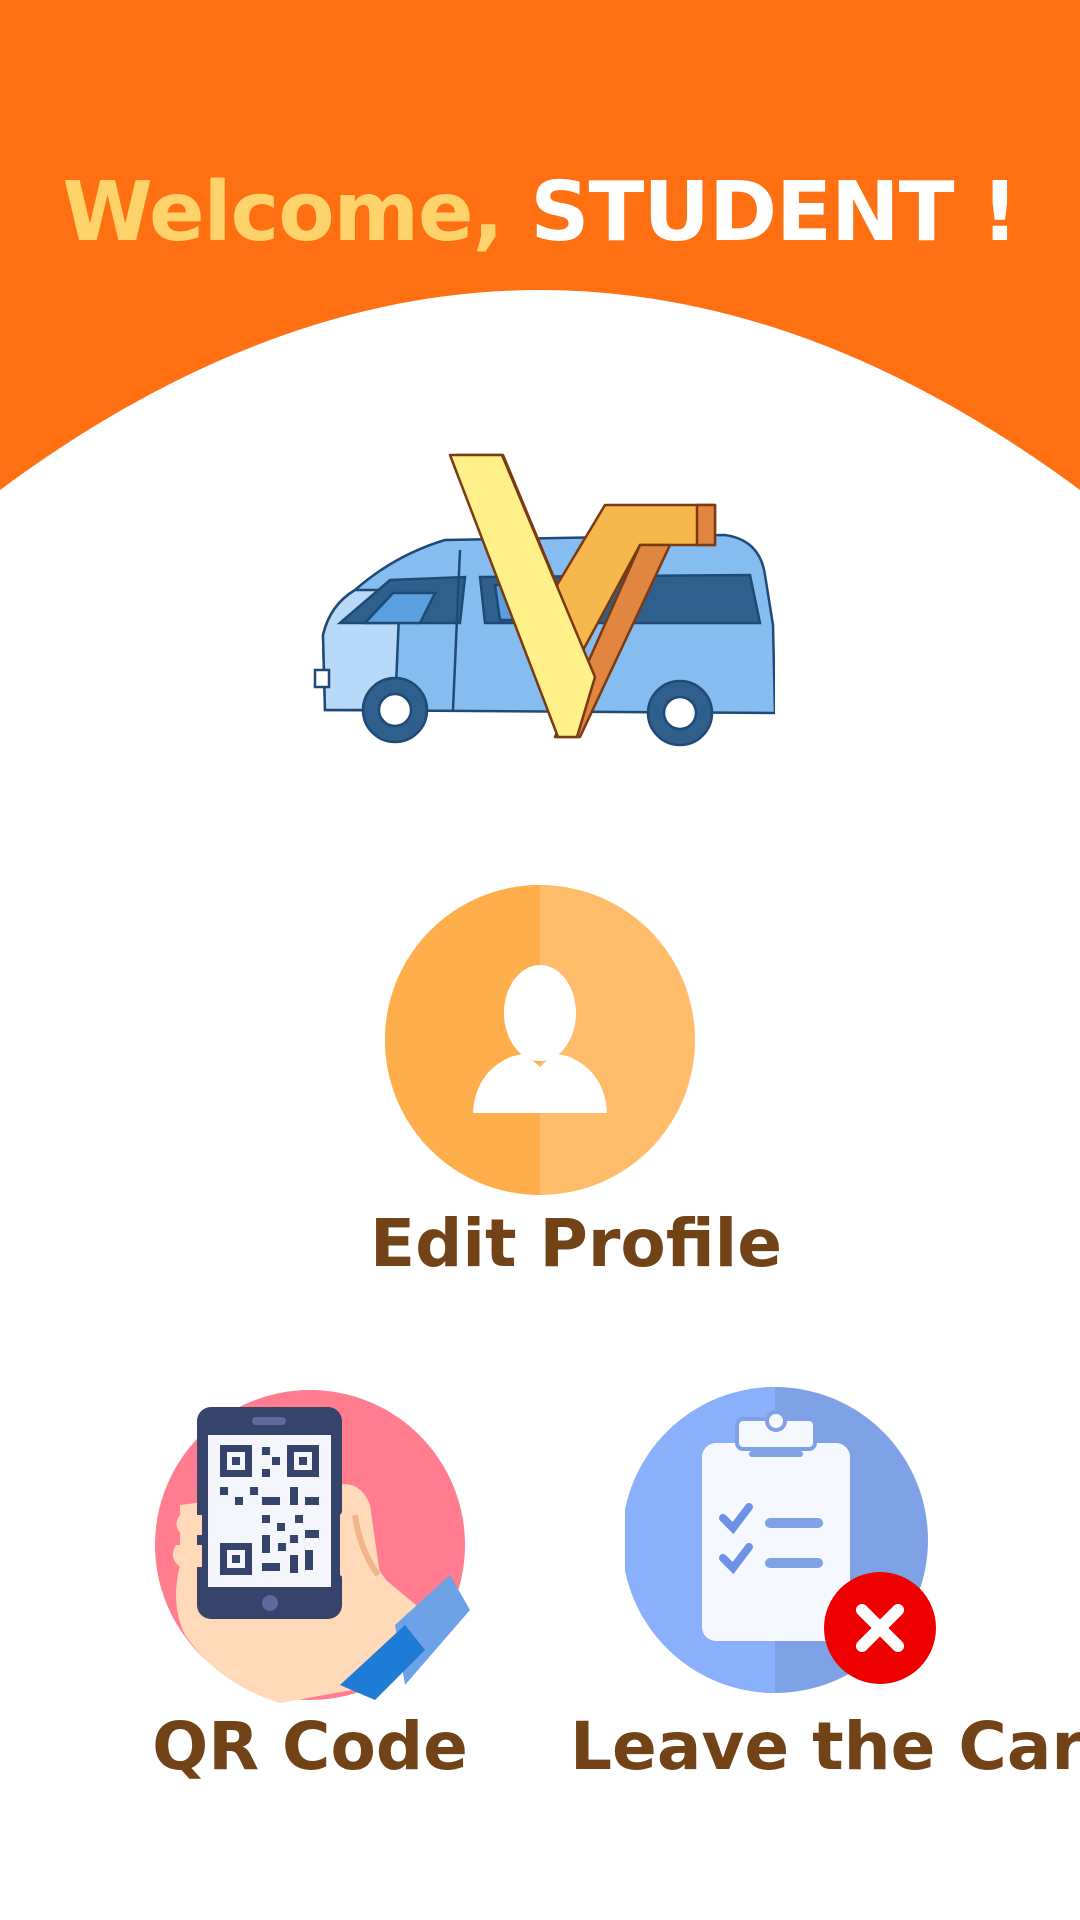 This screenshot has width=1080, height=1920. I want to click on user-icon, so click(540, 1040).